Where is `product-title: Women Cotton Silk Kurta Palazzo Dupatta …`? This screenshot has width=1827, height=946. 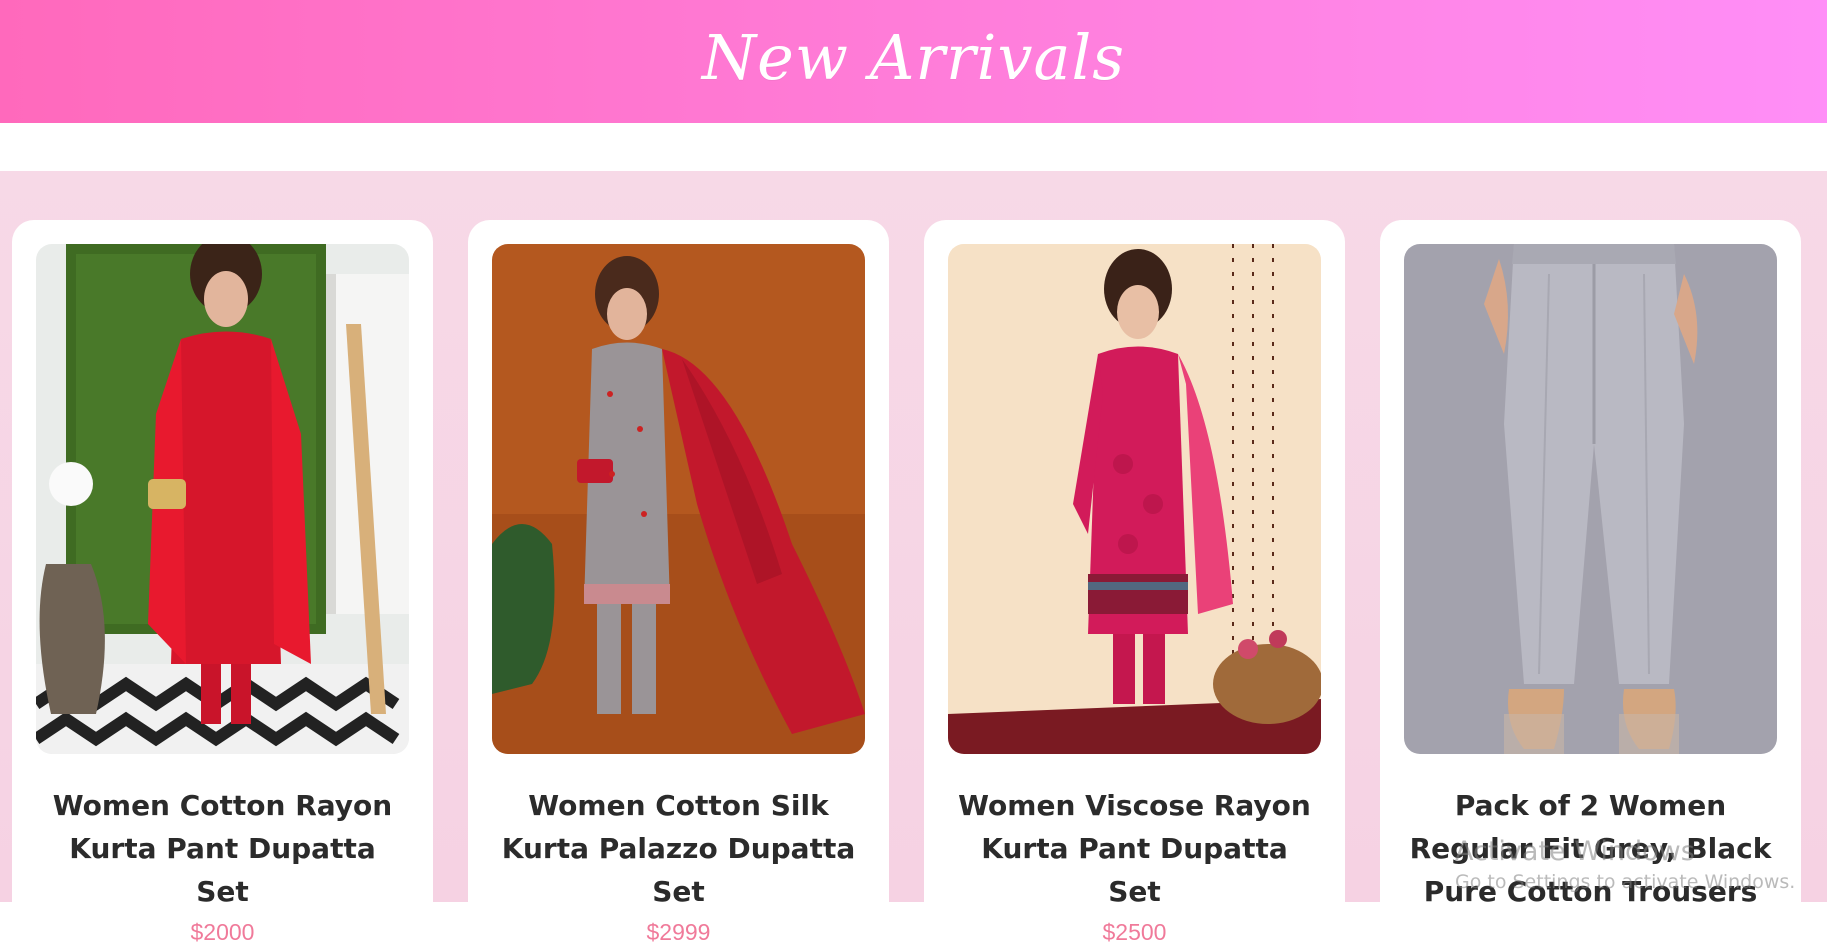
product-title: Women Cotton Silk Kurta Palazzo Dupatta … is located at coordinates (678, 848).